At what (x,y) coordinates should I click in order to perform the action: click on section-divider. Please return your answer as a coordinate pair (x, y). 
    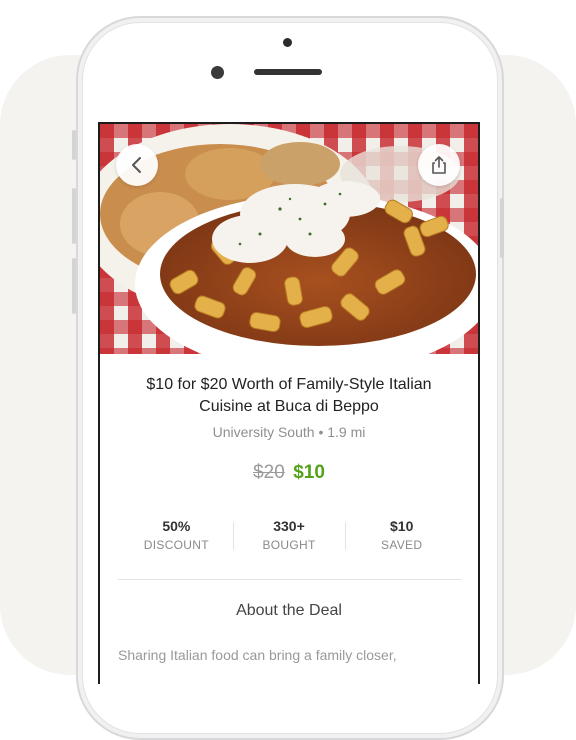
    Looking at the image, I should click on (290, 579).